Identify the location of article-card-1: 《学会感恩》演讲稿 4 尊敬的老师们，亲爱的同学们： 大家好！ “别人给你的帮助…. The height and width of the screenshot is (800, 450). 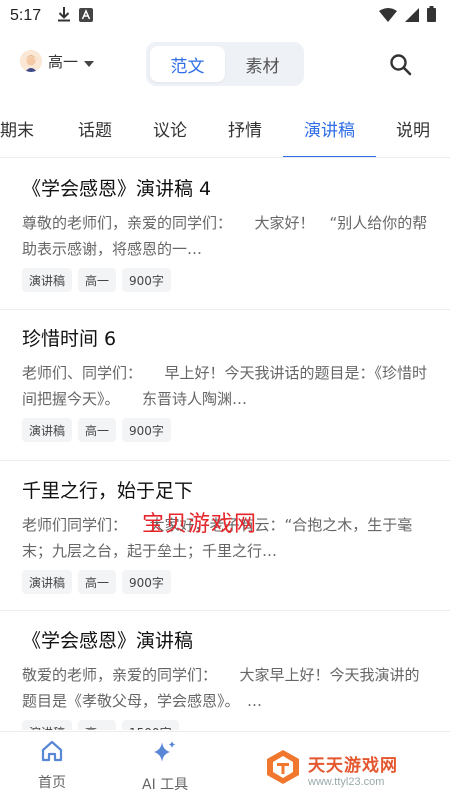
(225, 234).